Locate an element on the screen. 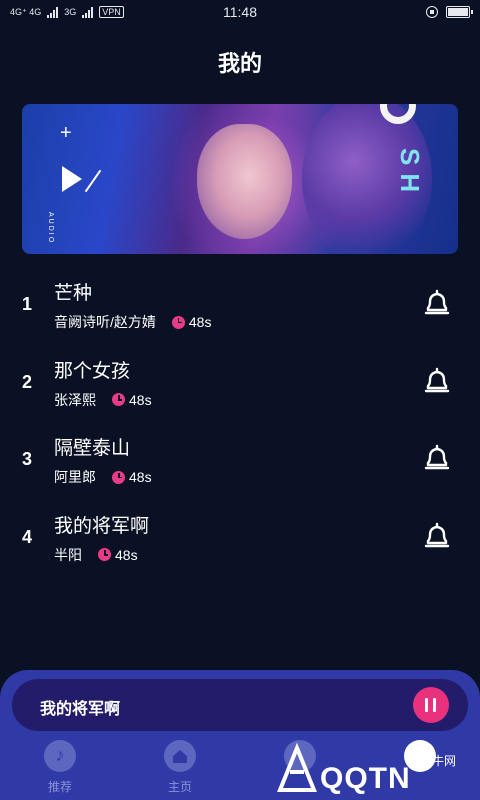 This screenshot has width=480, height=800. song-meta: 张泽熙 48s is located at coordinates (103, 400).